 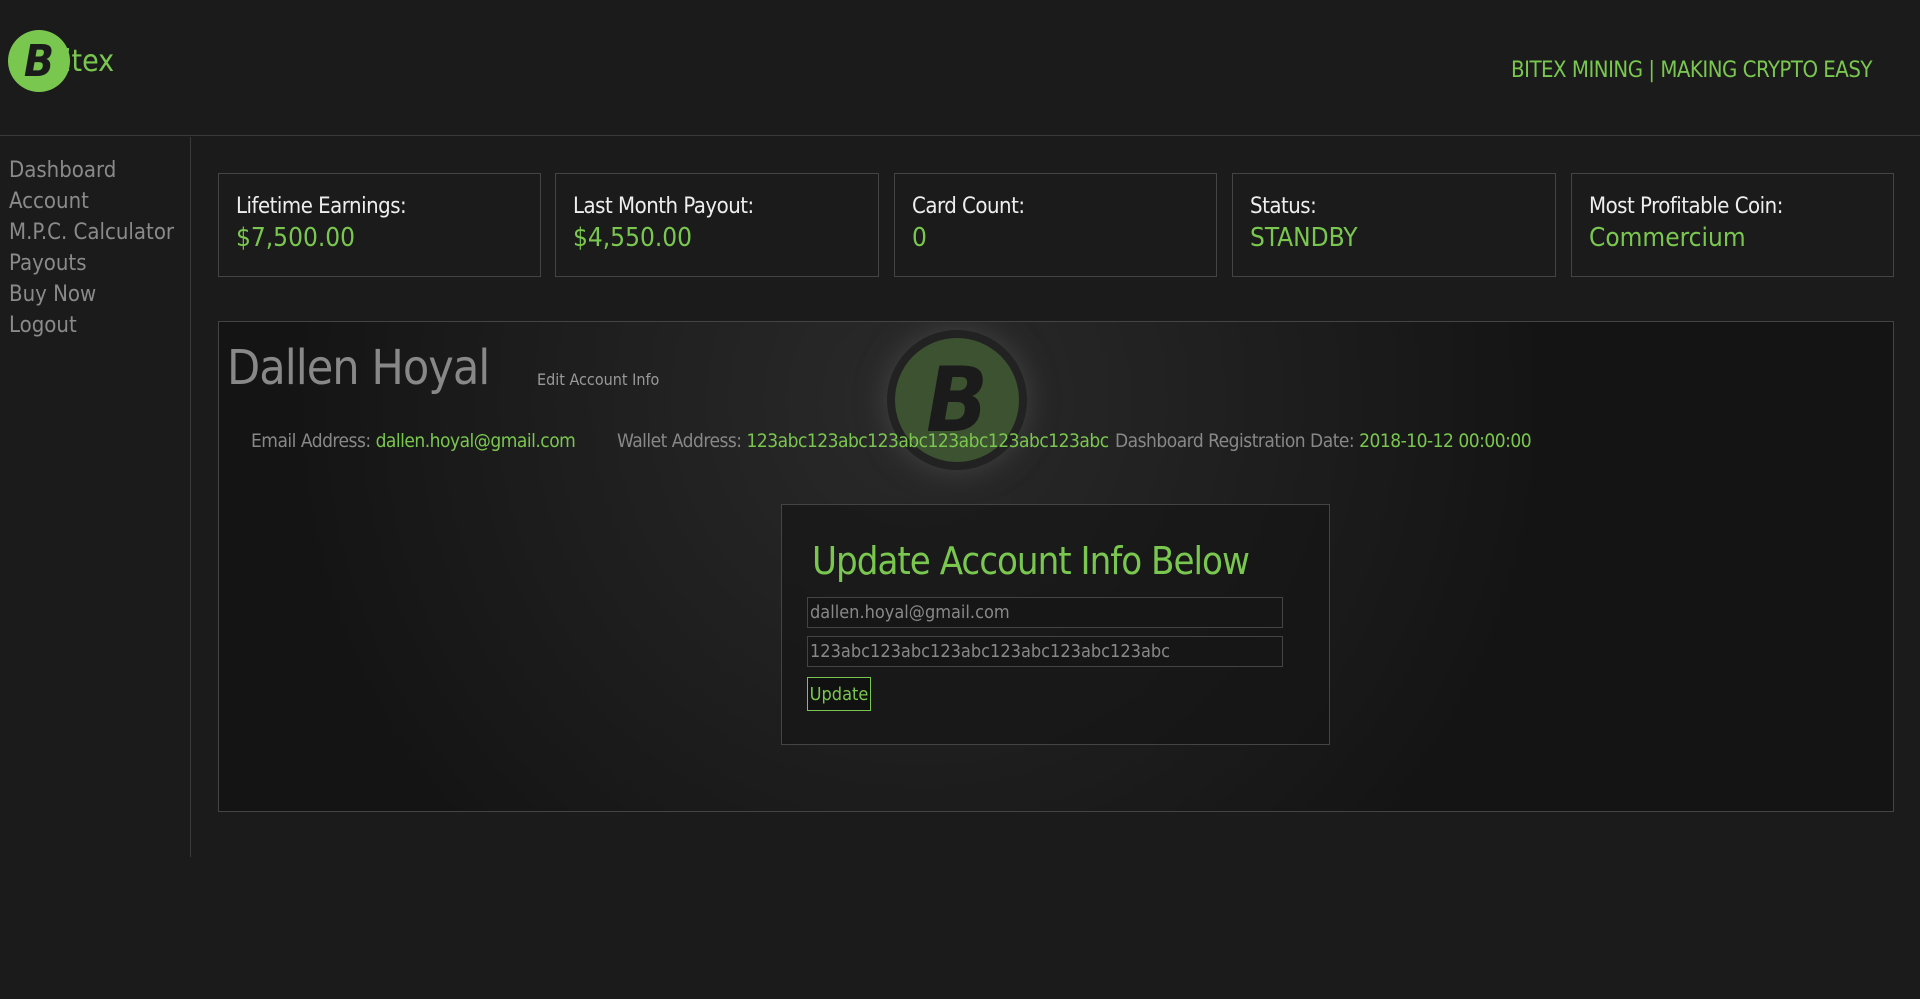 What do you see at coordinates (95, 170) in the screenshot?
I see `sidebar-item-dashboard: Dashboard` at bounding box center [95, 170].